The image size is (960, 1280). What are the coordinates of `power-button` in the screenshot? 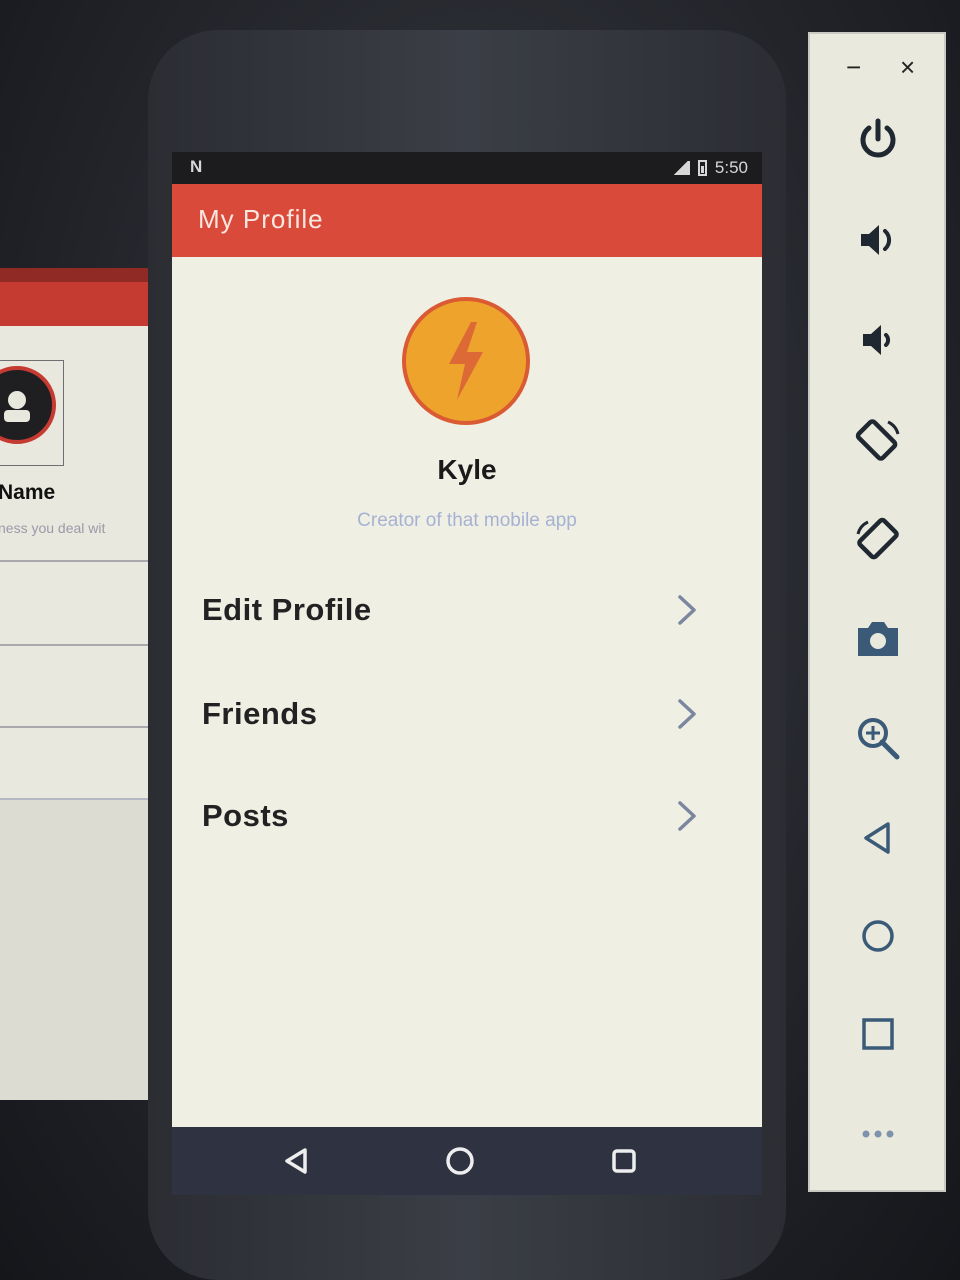 It's located at (878, 140).